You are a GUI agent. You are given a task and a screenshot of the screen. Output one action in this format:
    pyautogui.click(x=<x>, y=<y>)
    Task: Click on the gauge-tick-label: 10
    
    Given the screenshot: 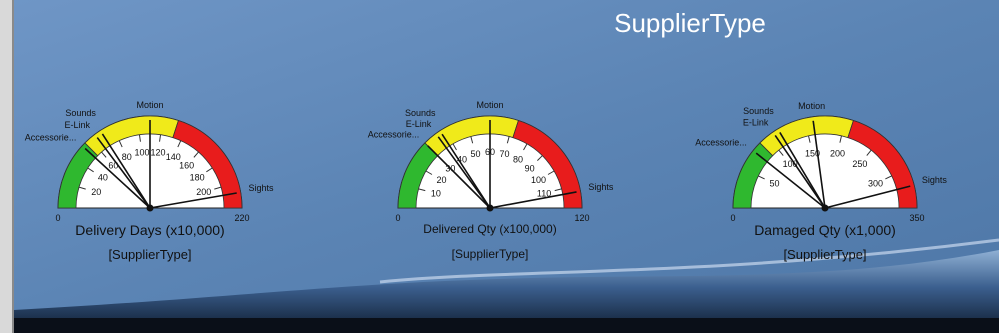 What is the action you would take?
    pyautogui.click(x=436, y=194)
    